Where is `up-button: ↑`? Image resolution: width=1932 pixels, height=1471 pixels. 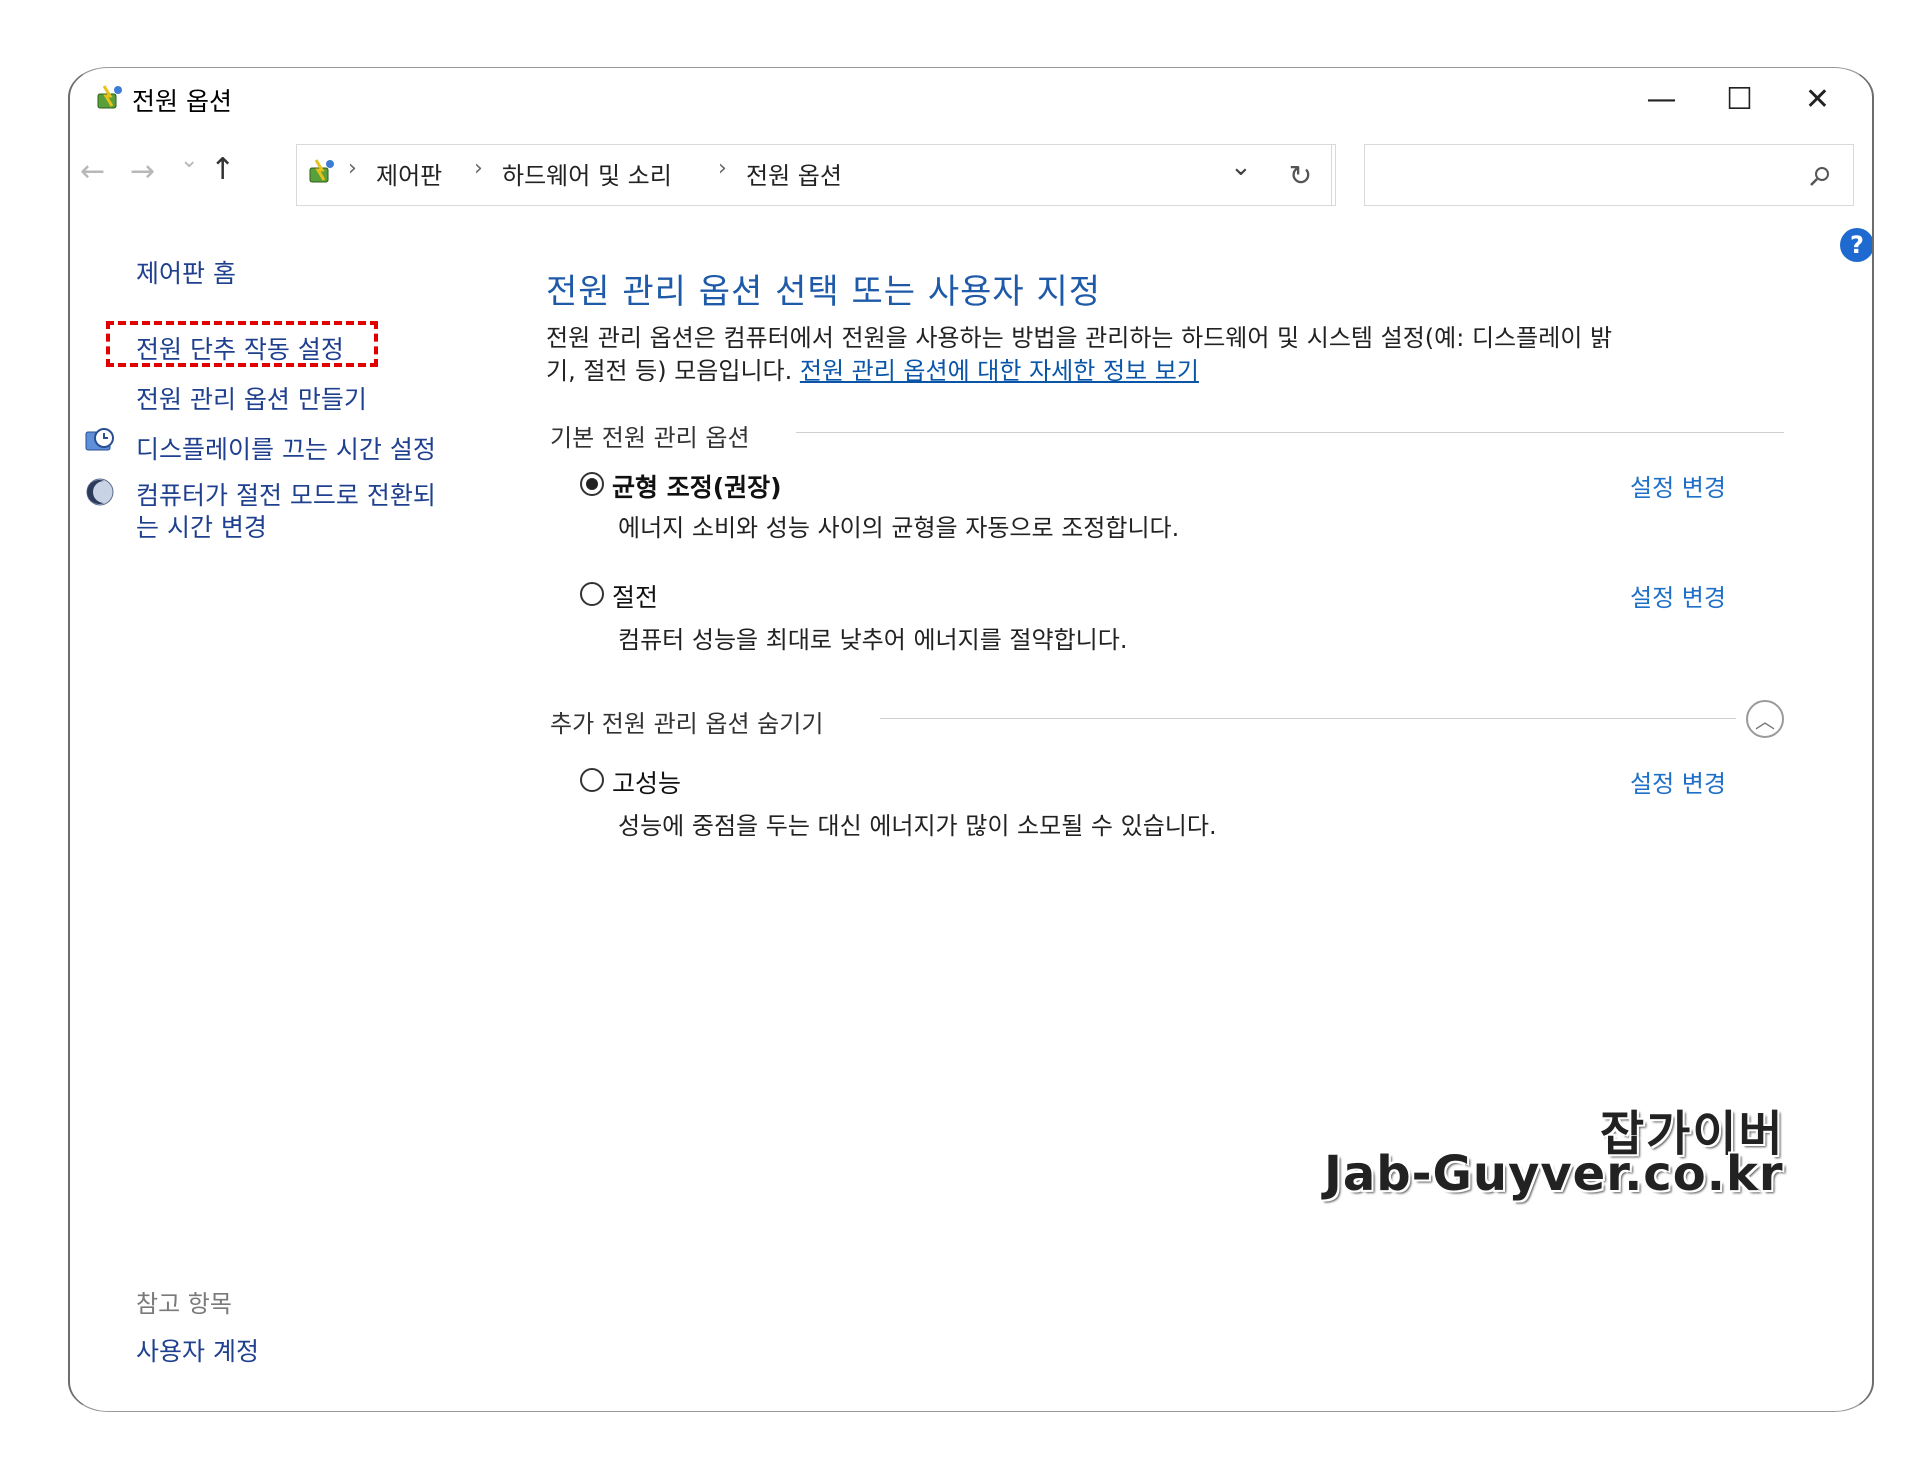
up-button: ↑ is located at coordinates (222, 169).